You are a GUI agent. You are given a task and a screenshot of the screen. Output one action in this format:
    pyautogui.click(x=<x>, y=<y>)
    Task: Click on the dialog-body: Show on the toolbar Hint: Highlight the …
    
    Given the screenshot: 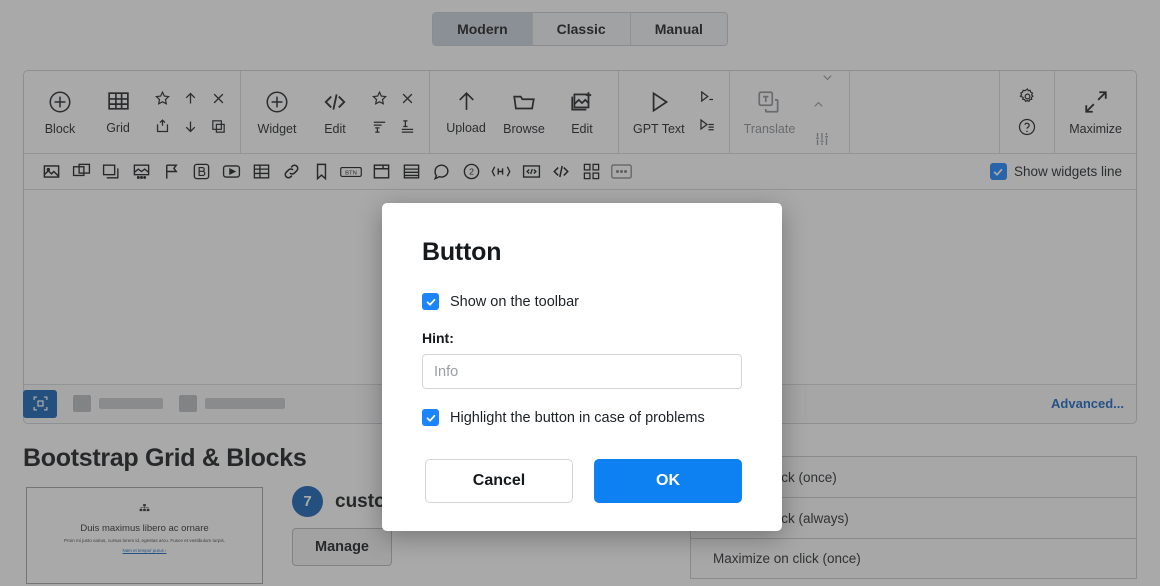 What is the action you would take?
    pyautogui.click(x=582, y=359)
    